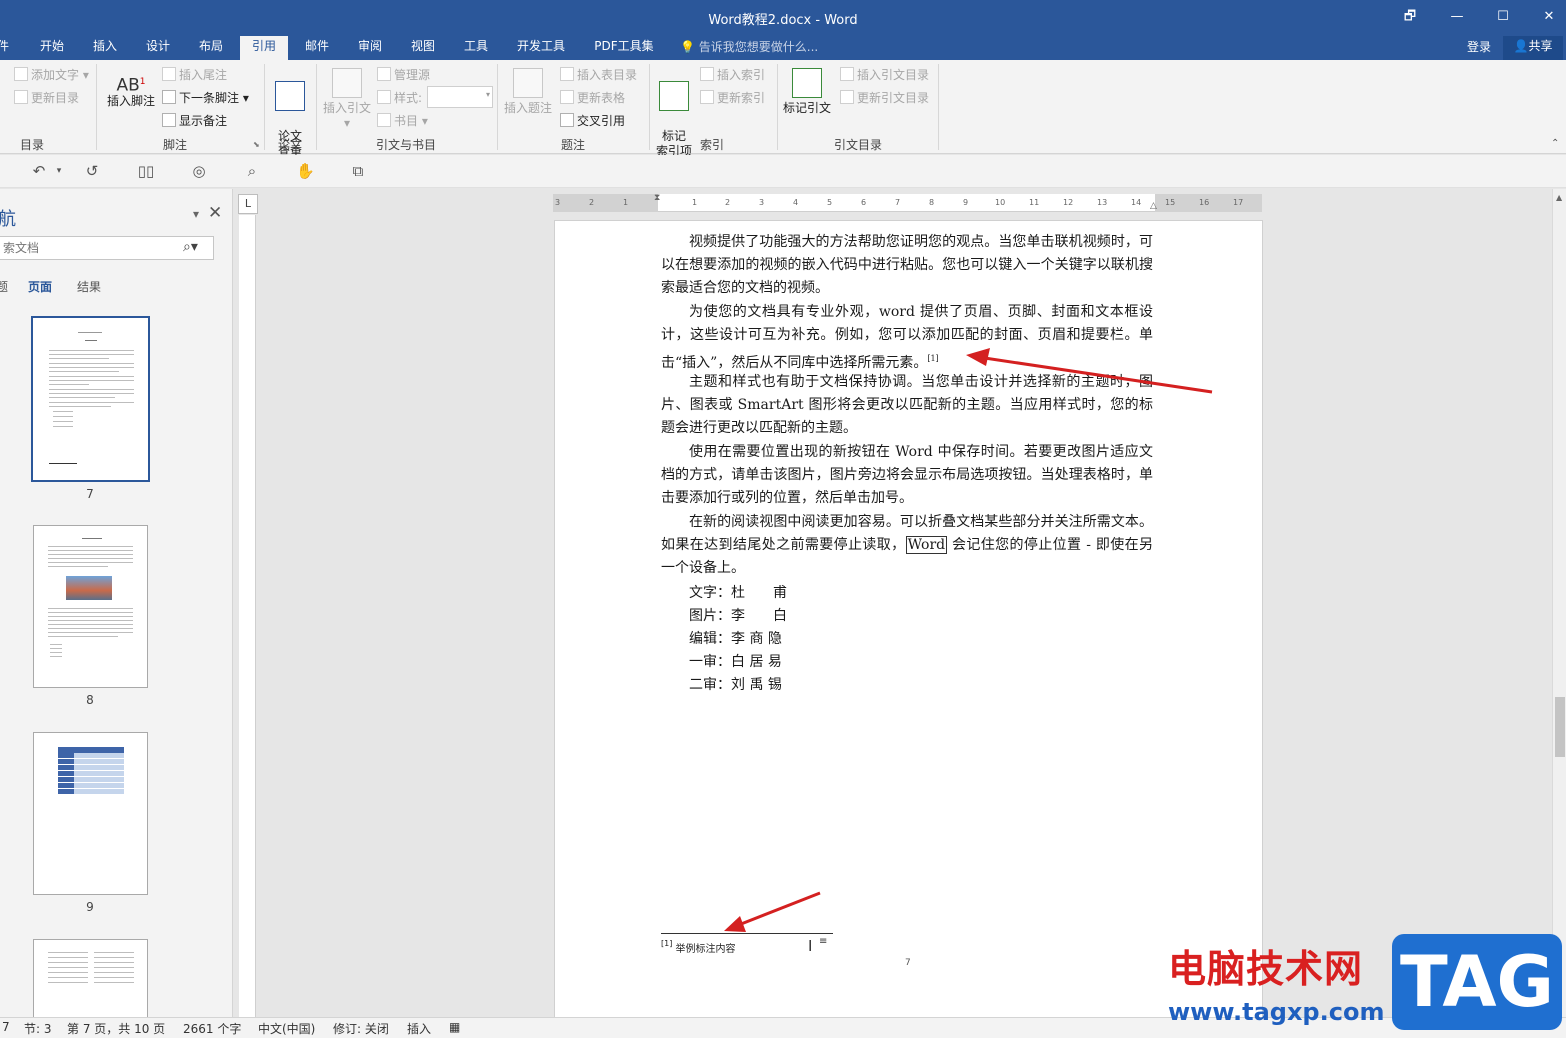 Image resolution: width=1566 pixels, height=1038 pixels. I want to click on status-section: 节: 3, so click(38, 1028).